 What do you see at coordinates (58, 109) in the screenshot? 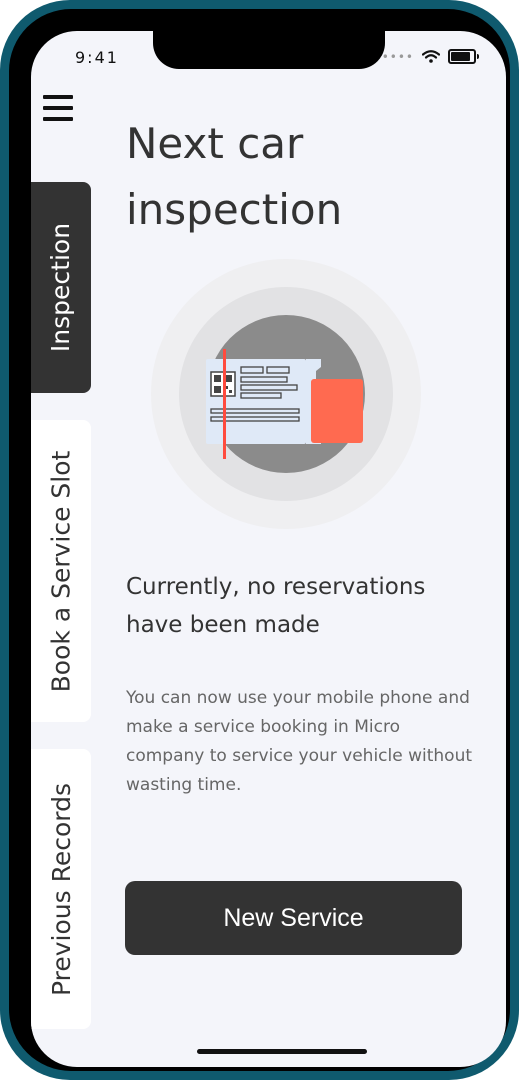
I see `hamburger-menu-icon` at bounding box center [58, 109].